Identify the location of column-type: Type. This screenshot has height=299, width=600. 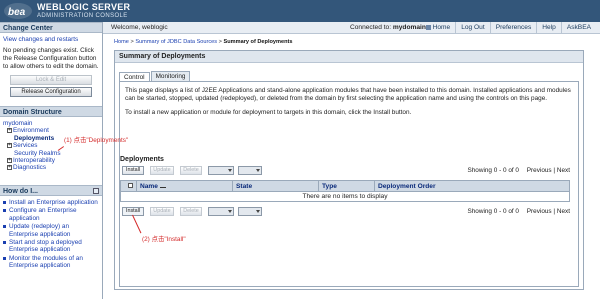
(346, 186).